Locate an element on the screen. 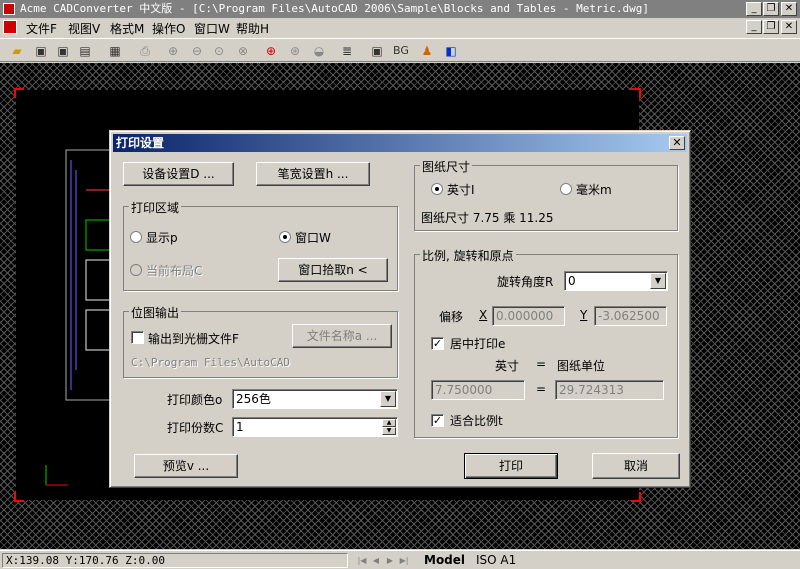 This screenshot has width=800, height=569. doc-minimize-button: _ is located at coordinates (754, 27).